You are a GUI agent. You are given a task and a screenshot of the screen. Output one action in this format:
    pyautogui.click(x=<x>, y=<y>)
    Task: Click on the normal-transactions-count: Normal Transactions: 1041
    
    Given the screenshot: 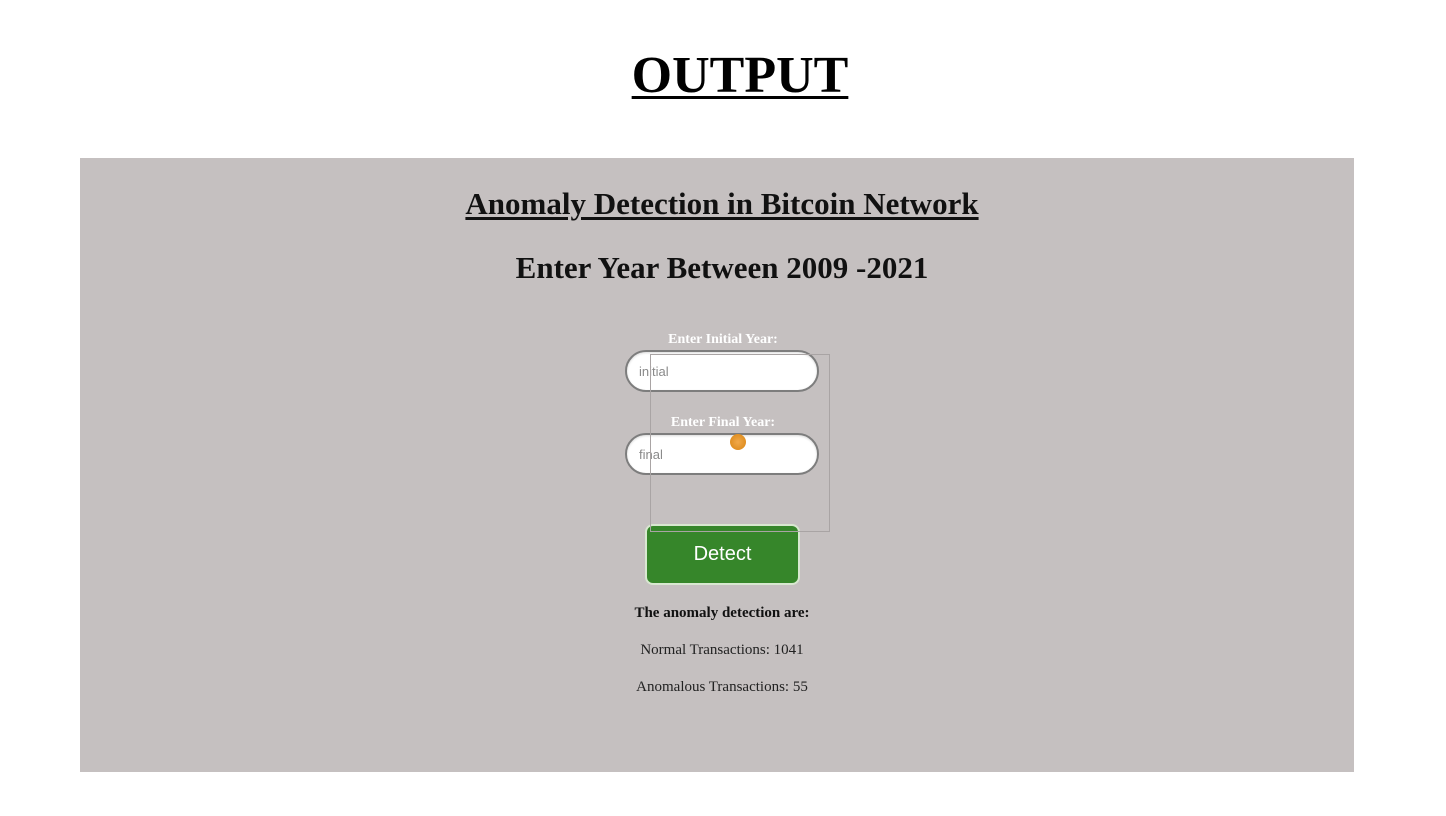 What is the action you would take?
    pyautogui.click(x=722, y=650)
    